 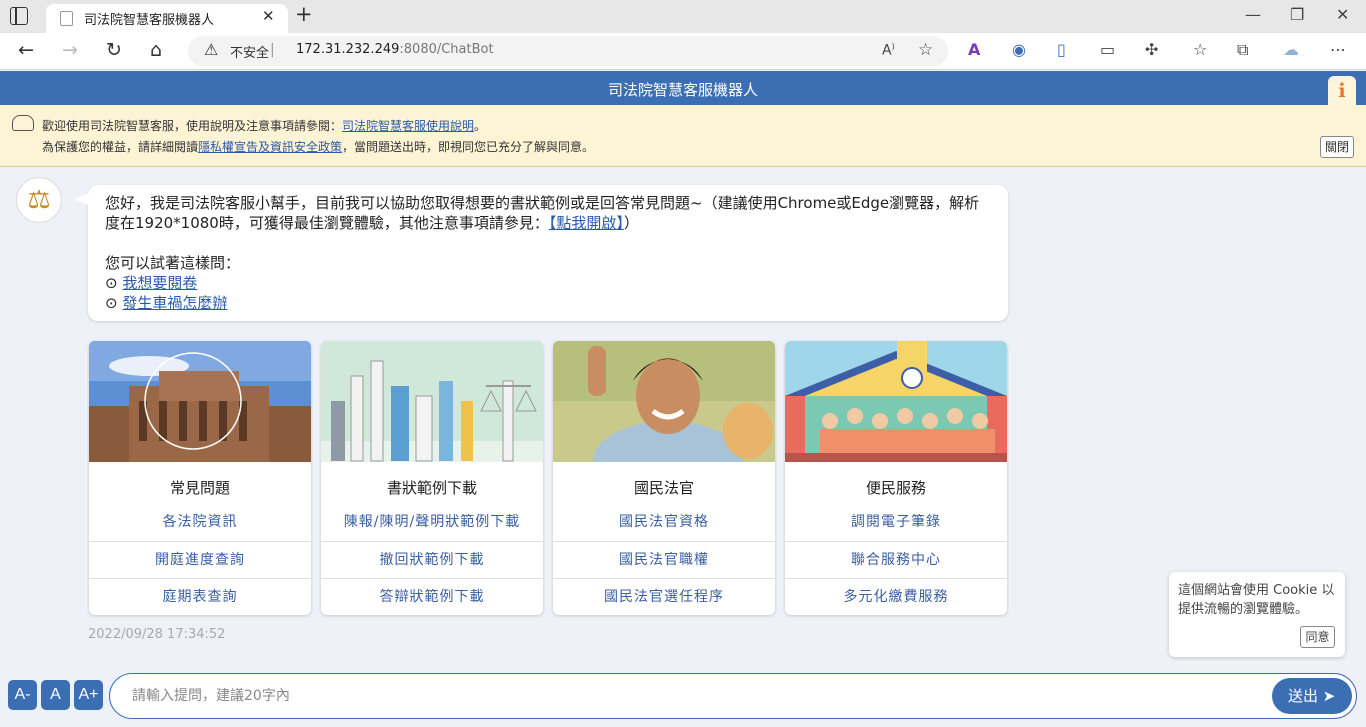 I want to click on people-courthouse-image, so click(x=896, y=401).